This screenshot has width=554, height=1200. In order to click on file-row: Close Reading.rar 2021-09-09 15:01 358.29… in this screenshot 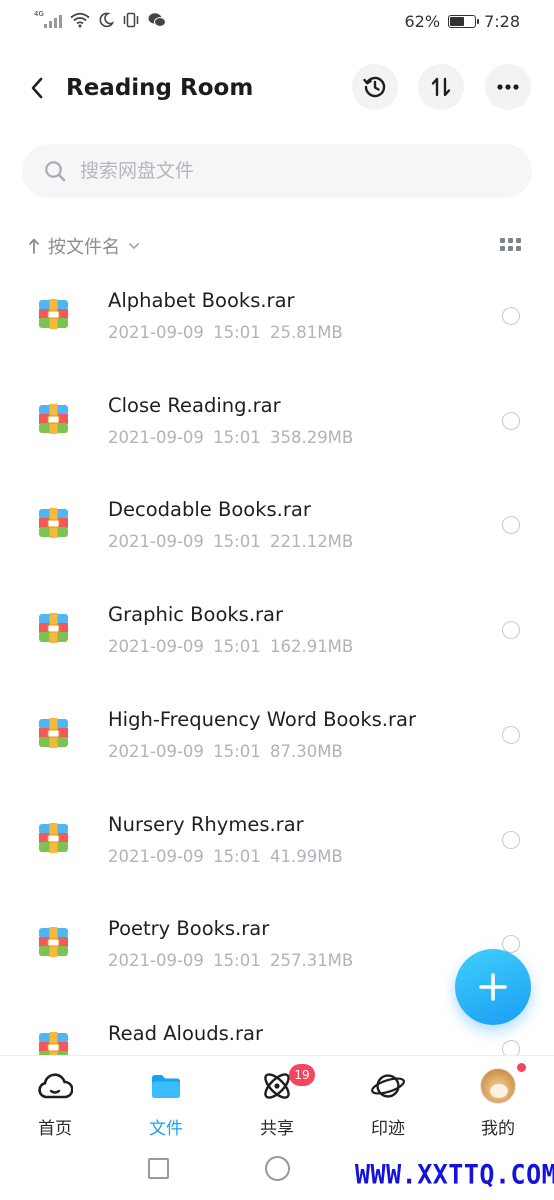, I will do `click(277, 422)`.